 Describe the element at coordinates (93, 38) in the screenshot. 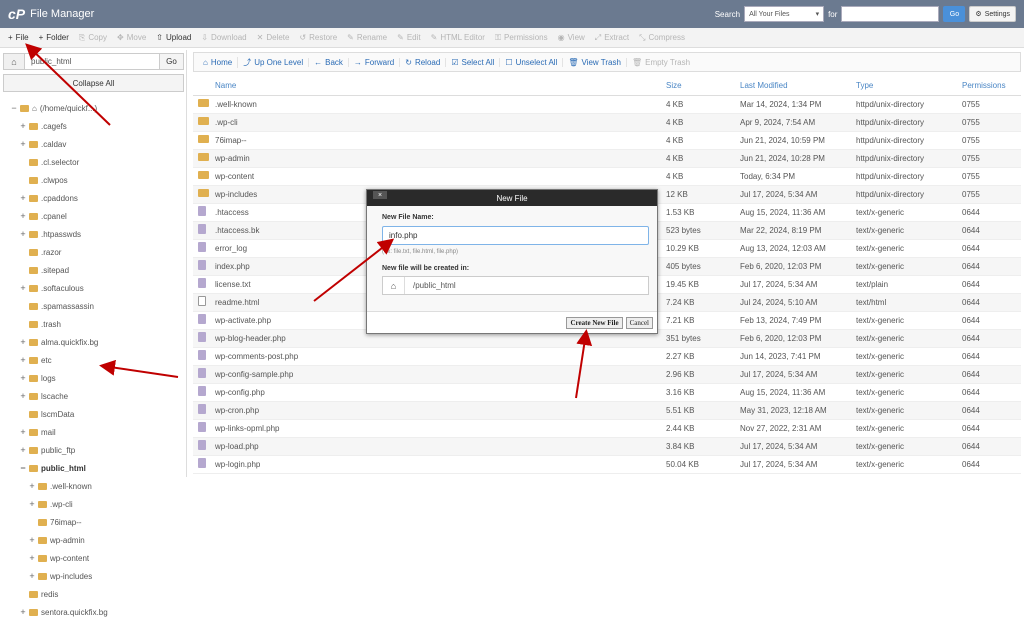

I see `toolbar-copy-button: ⎘ Copy` at that location.